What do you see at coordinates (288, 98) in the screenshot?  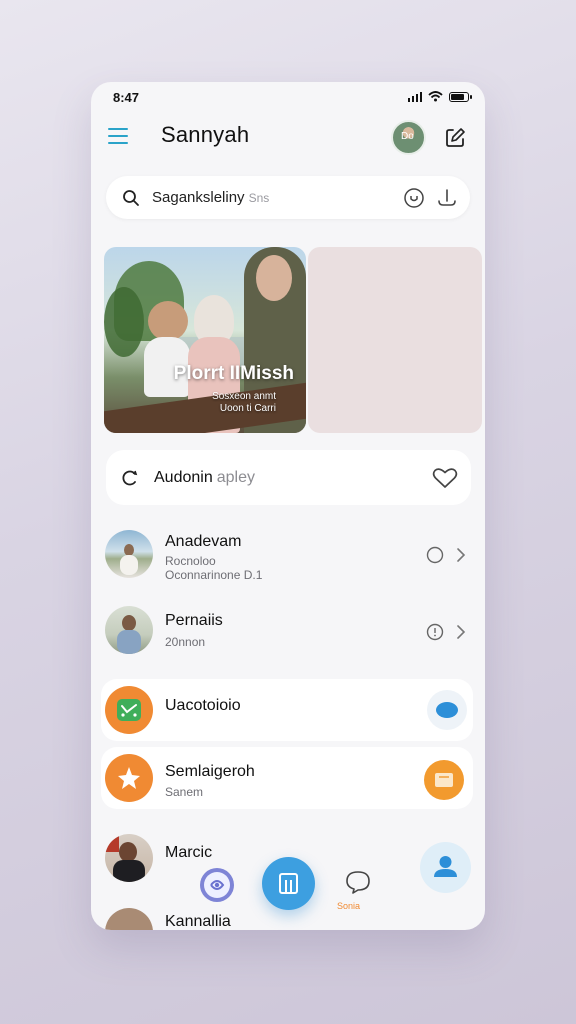 I see `status-bar: 8:47` at bounding box center [288, 98].